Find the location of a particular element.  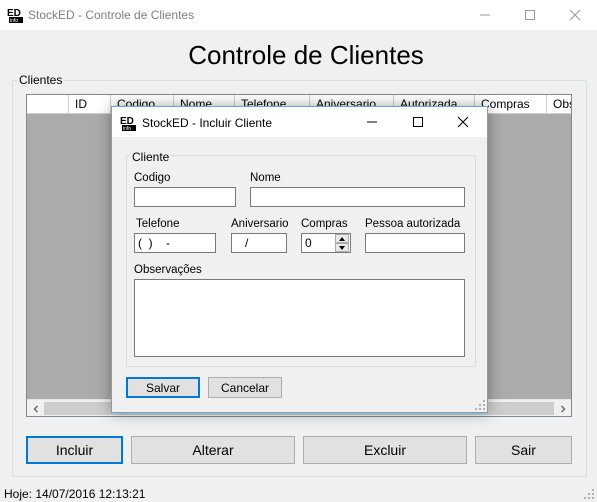

dialog-title: StockED - Incluir Cliente is located at coordinates (207, 123).